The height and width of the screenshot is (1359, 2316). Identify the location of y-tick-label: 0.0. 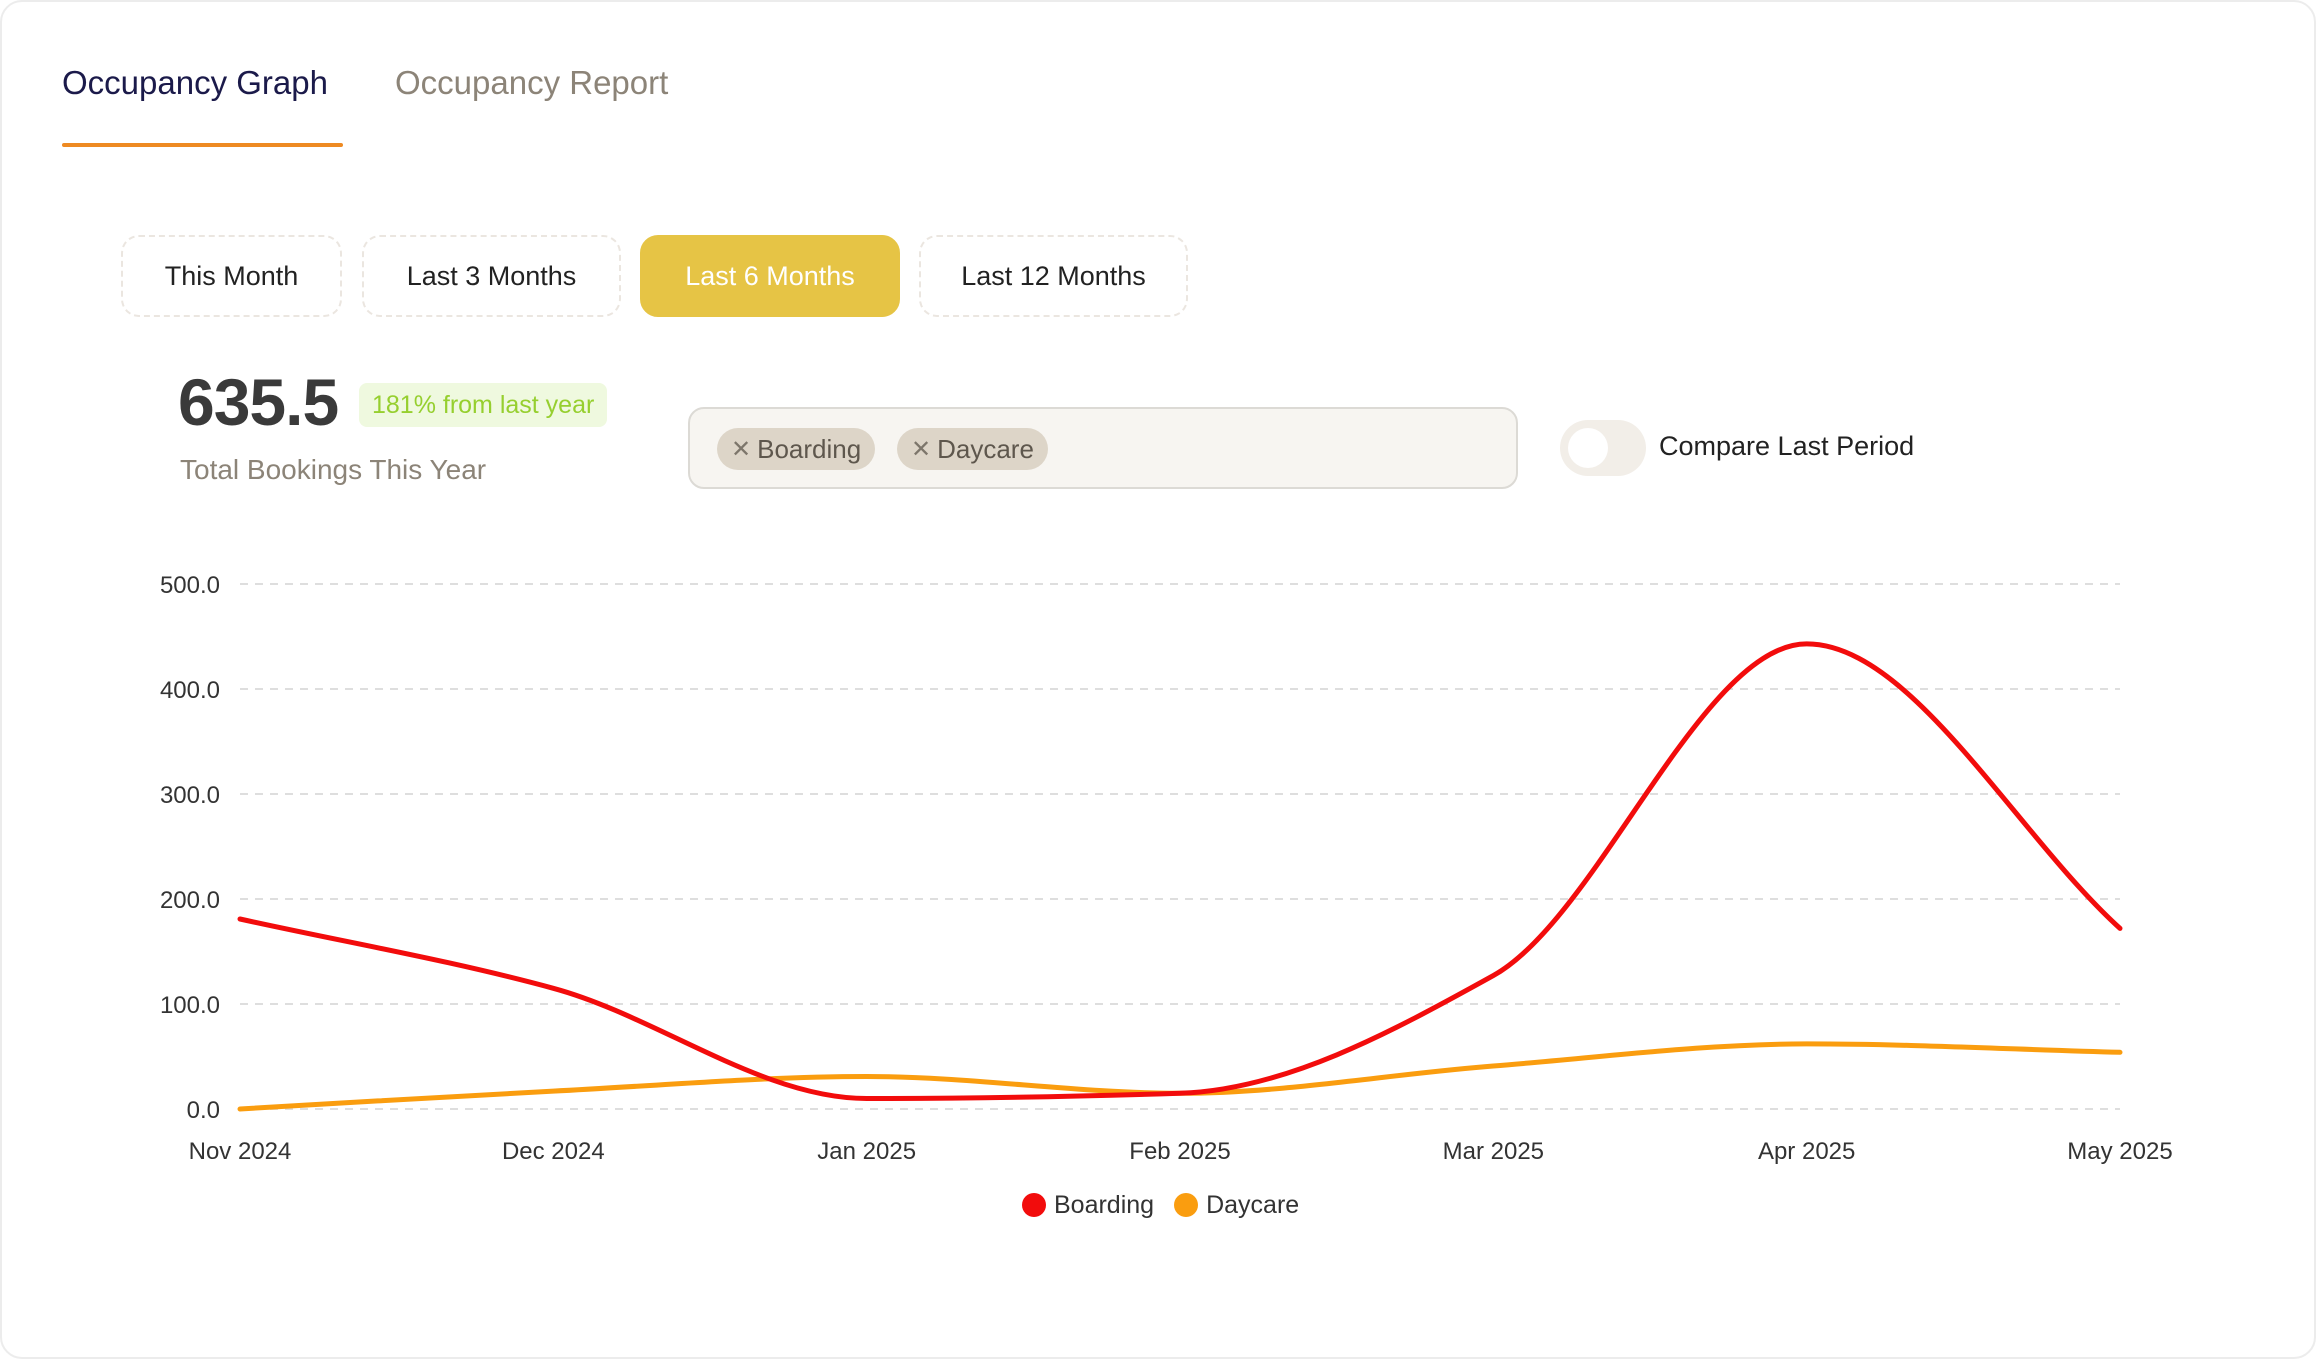
(203, 1110).